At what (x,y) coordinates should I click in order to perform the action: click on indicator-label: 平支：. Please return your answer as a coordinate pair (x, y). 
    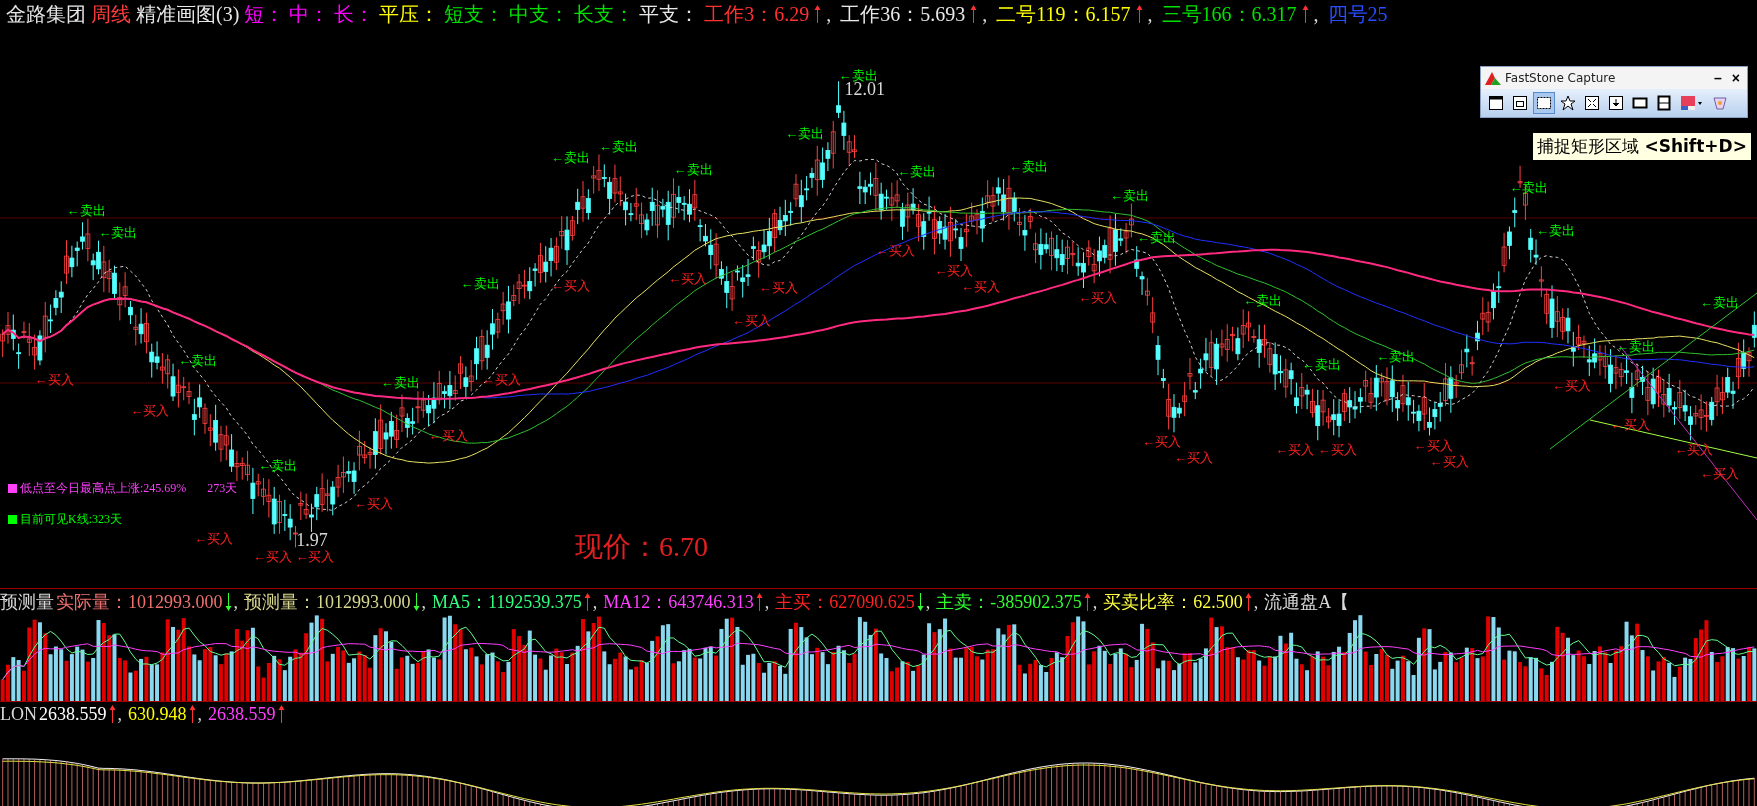
    Looking at the image, I should click on (669, 14).